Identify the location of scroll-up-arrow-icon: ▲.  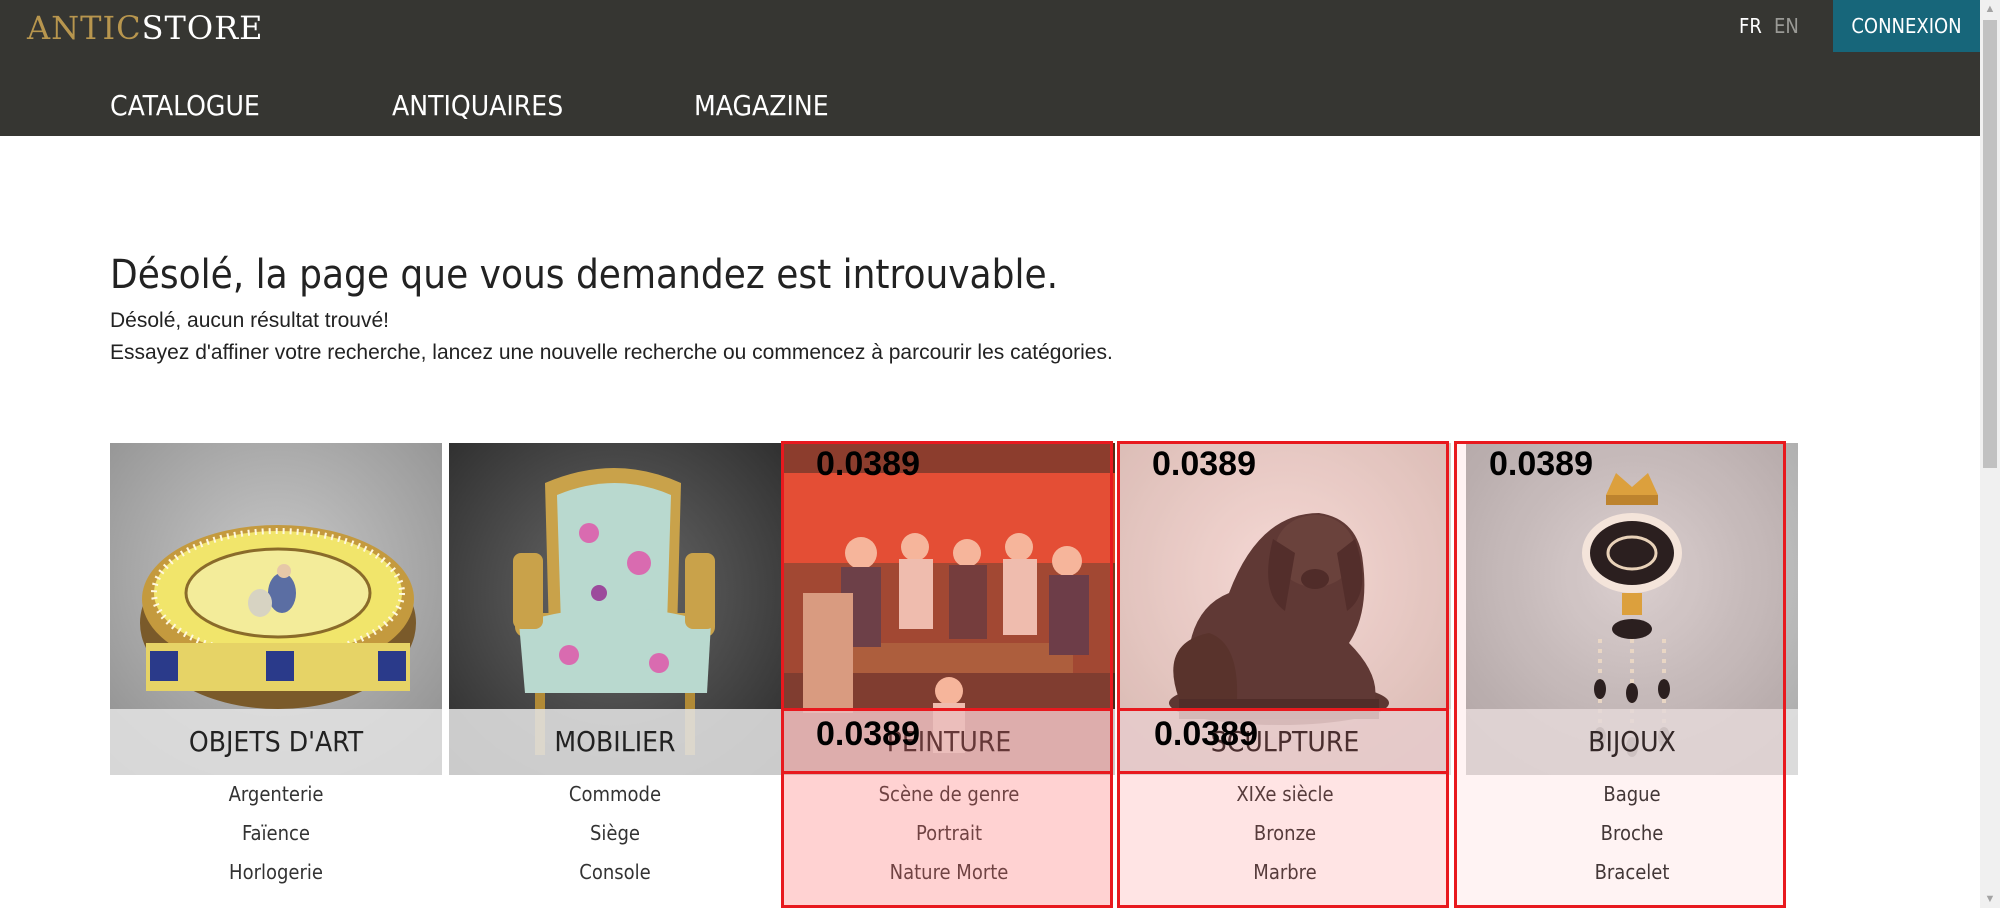
(1990, 9).